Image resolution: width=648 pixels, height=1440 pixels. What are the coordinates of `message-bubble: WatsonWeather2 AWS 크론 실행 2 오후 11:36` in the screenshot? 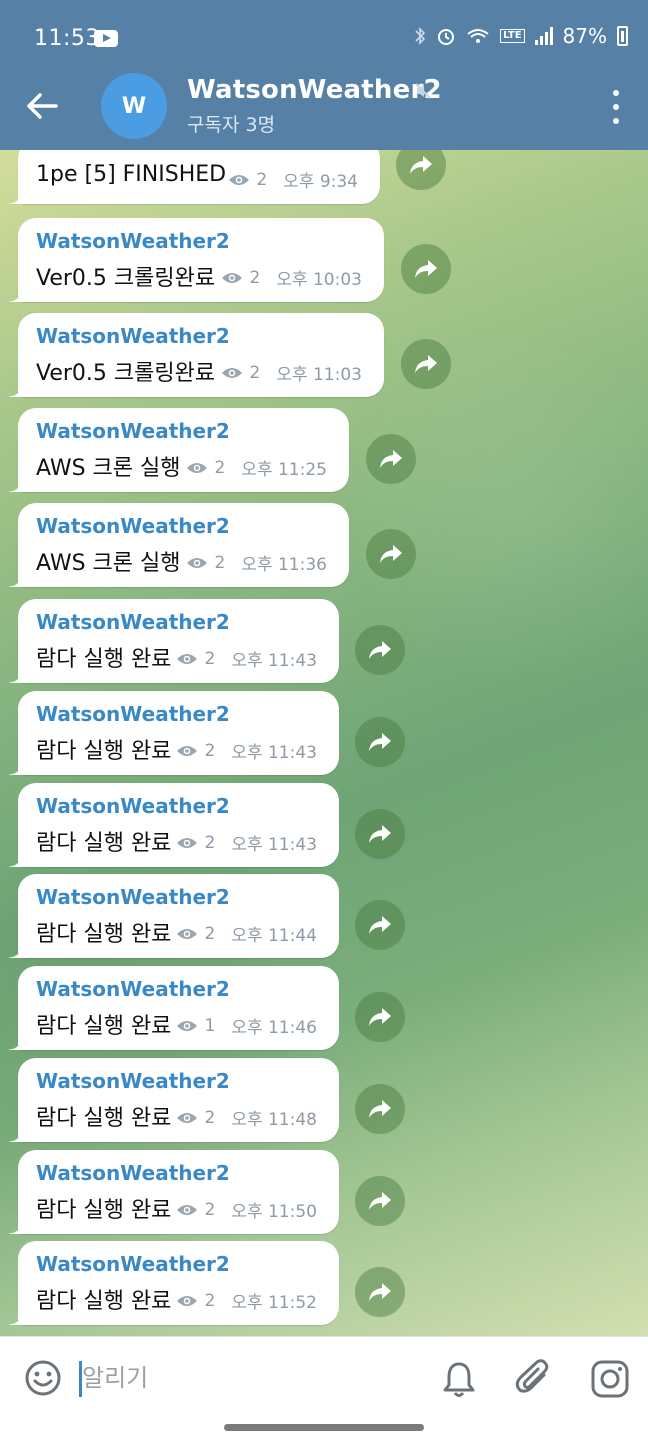 It's located at (179, 545).